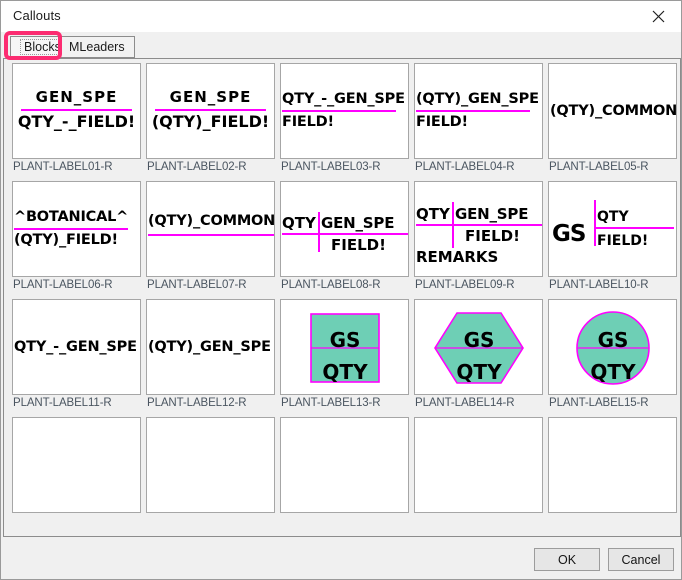 The image size is (682, 580). I want to click on block-cell-plant-label10-r: GS QTY FIELD!, so click(612, 229).